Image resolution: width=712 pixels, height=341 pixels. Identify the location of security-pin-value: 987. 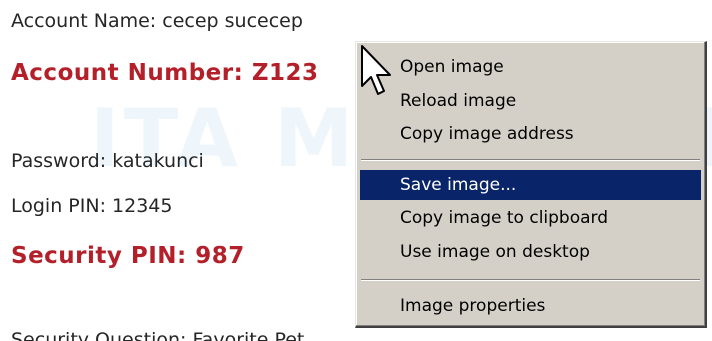
(220, 256).